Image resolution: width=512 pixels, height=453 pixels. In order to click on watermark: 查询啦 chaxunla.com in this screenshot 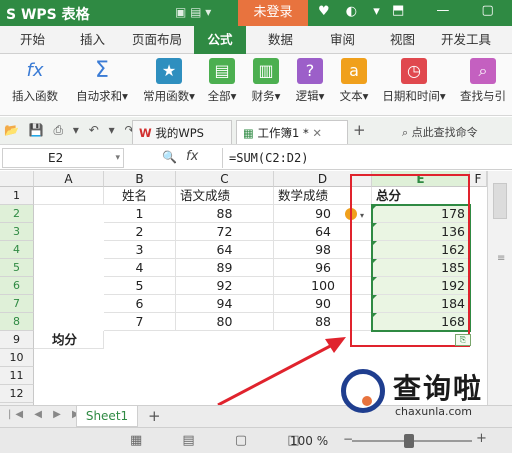, I will do `click(421, 395)`.